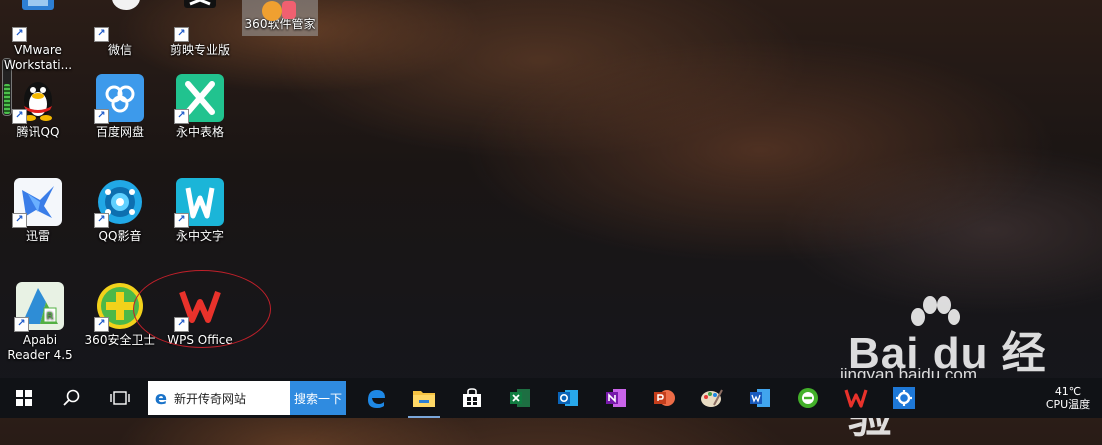 This screenshot has width=1102, height=445. I want to click on qq-penguin-icon: ↗, so click(37, 99).